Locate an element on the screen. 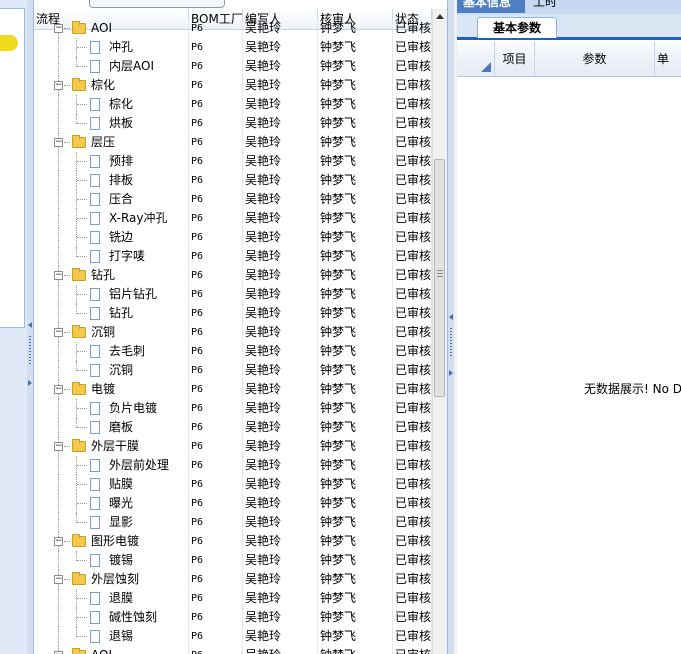 The image size is (681, 654). grid-scrollbar is located at coordinates (439, 331).